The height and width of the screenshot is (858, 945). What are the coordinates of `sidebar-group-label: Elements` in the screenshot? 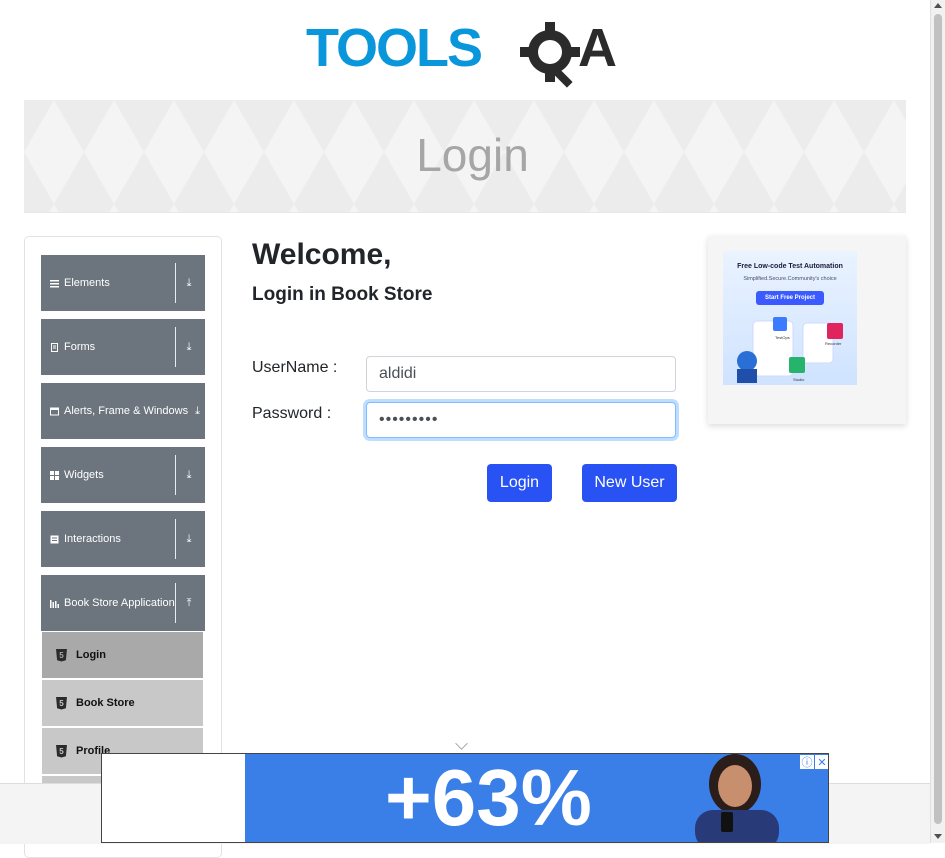 It's located at (87, 283).